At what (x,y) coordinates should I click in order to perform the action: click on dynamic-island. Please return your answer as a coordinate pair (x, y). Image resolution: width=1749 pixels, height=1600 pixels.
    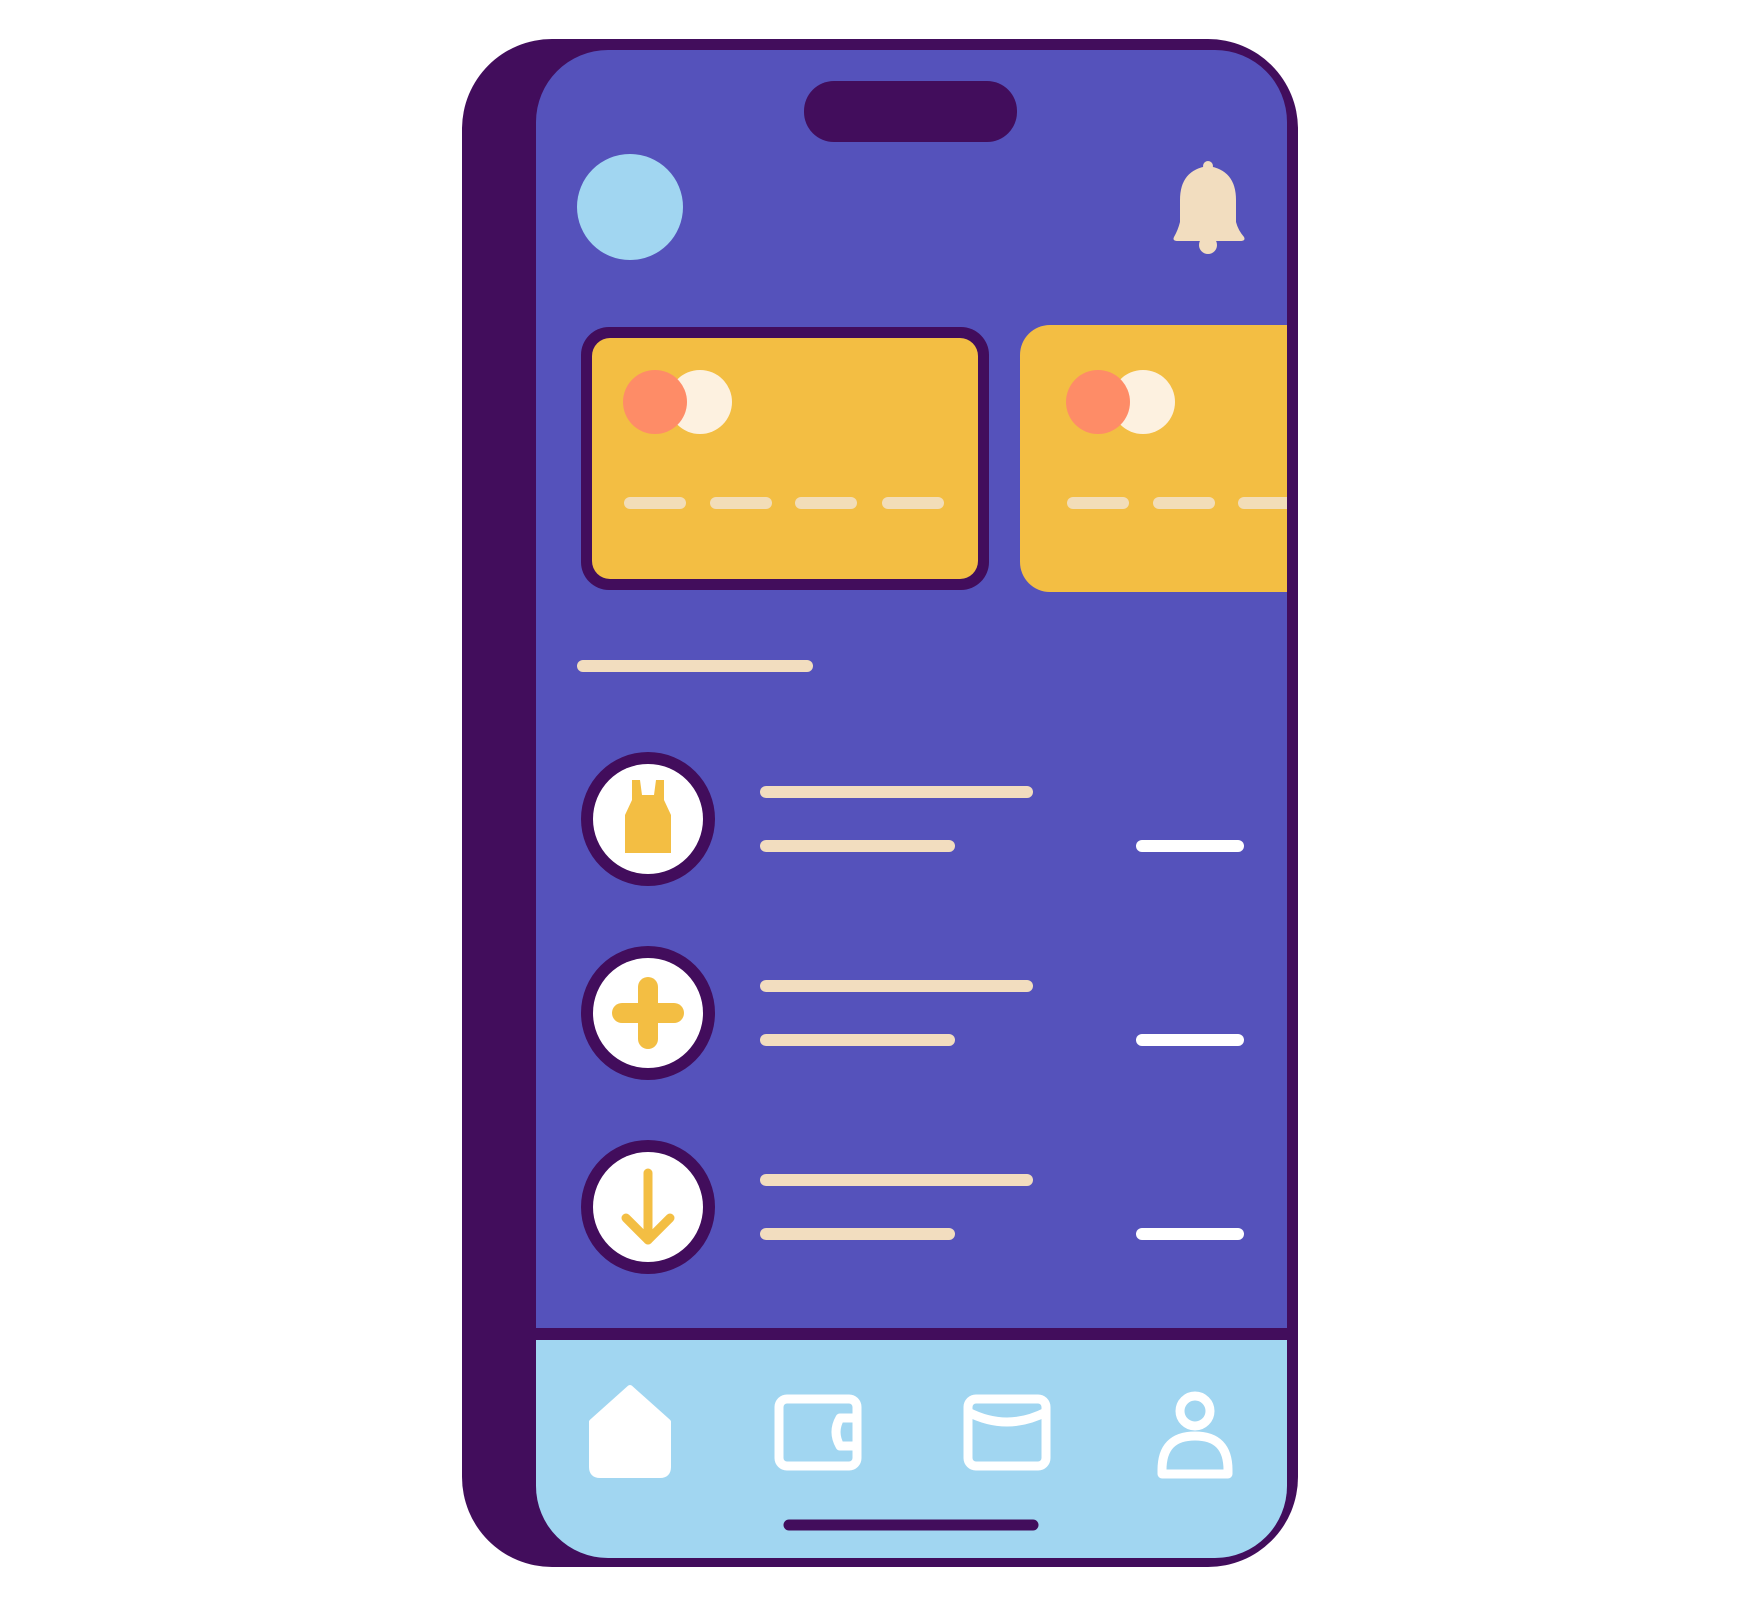
    Looking at the image, I should click on (910, 111).